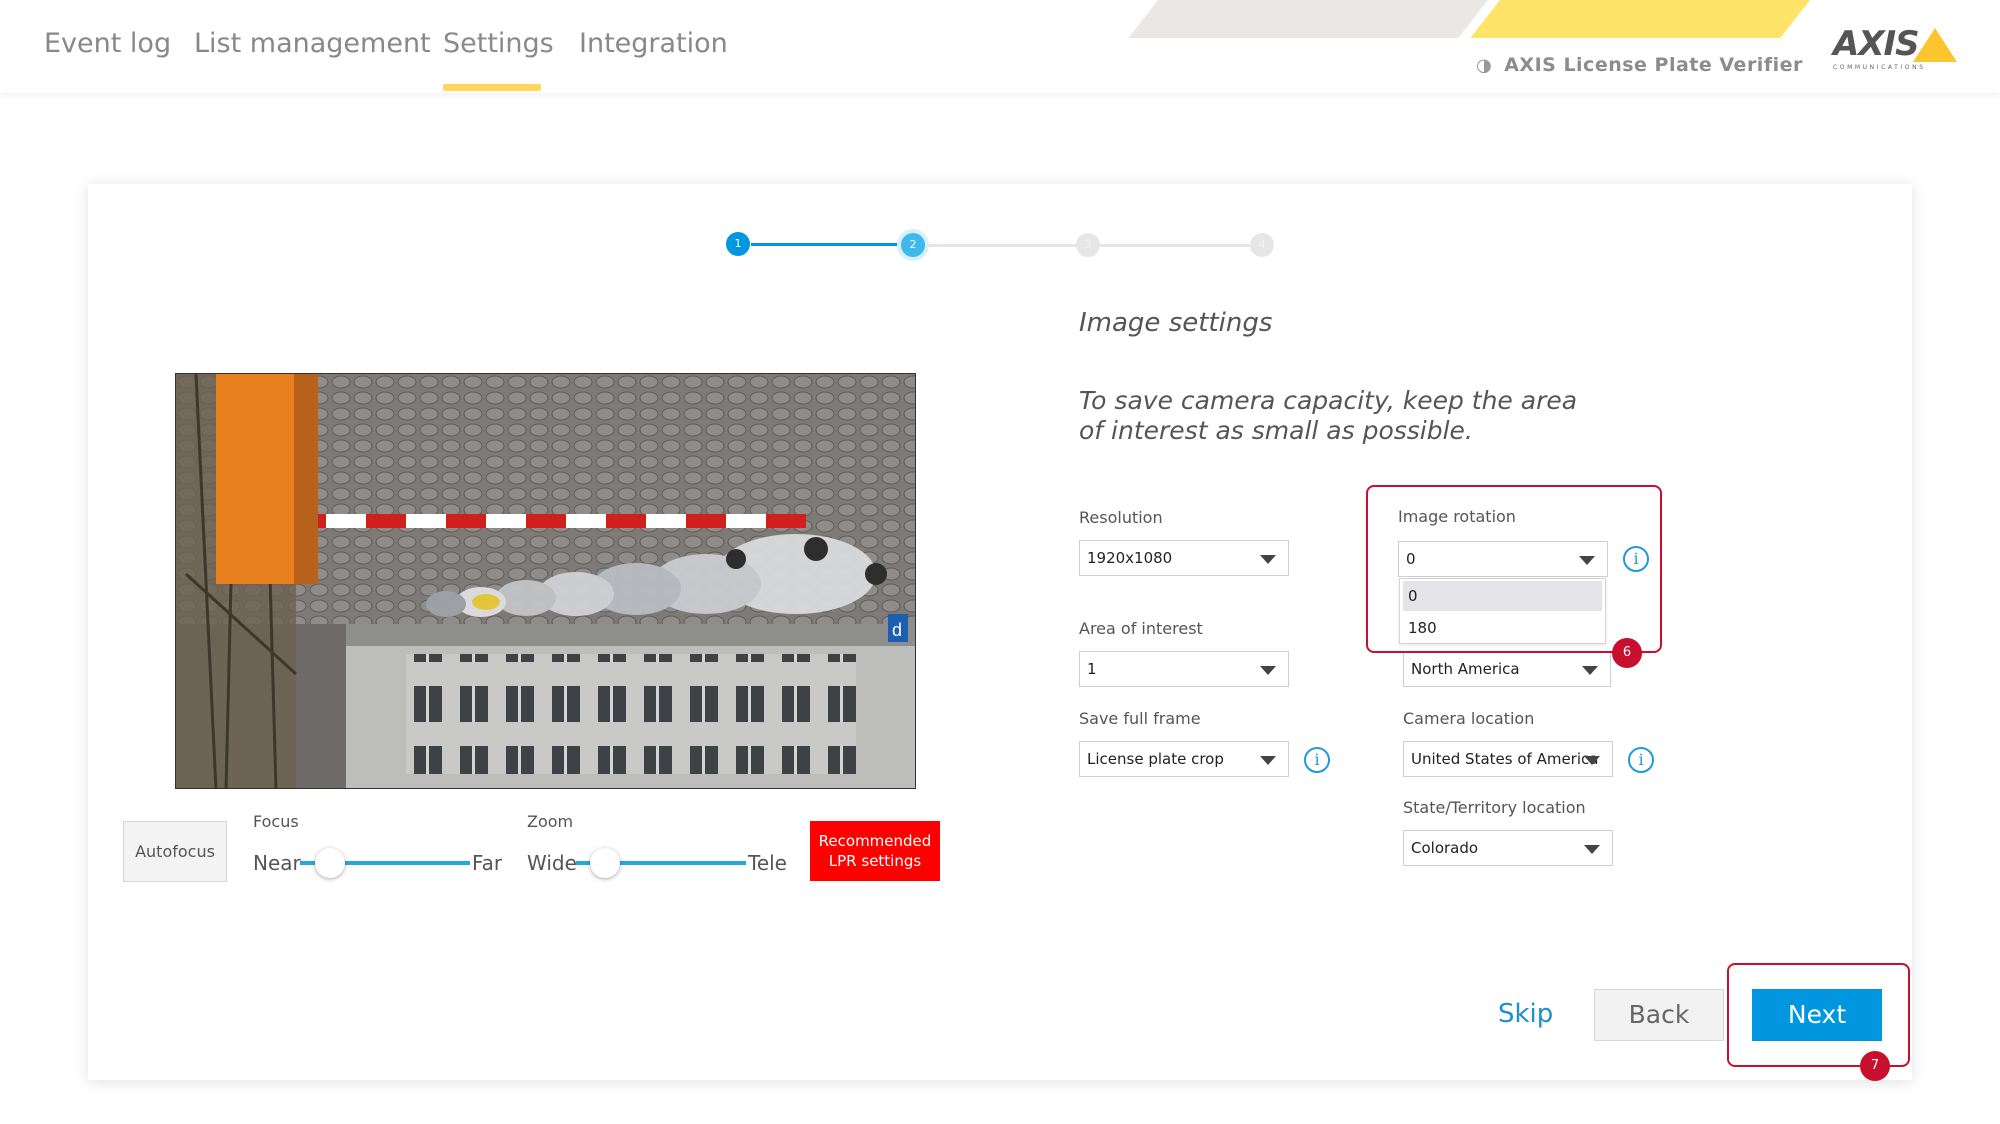  Describe the element at coordinates (1875, 1066) in the screenshot. I see `step-marker-7: 7` at that location.